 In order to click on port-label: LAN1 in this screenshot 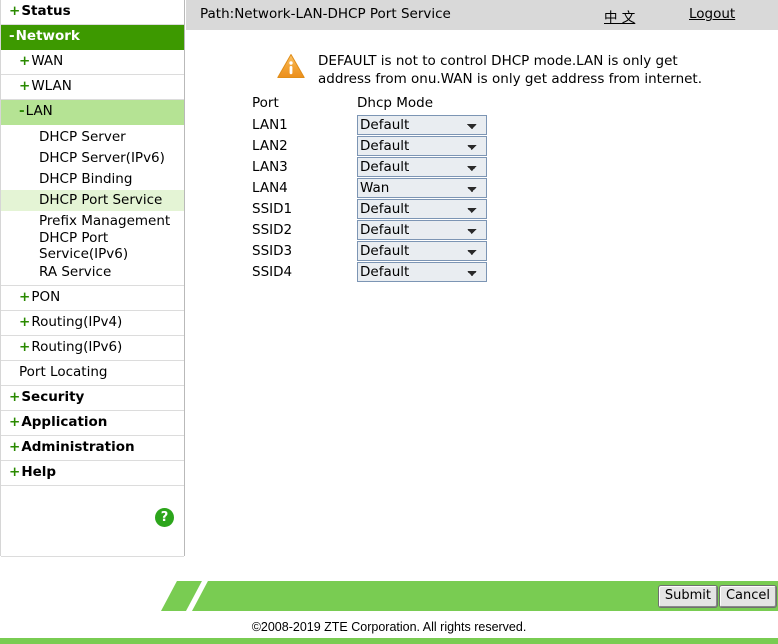, I will do `click(270, 124)`.